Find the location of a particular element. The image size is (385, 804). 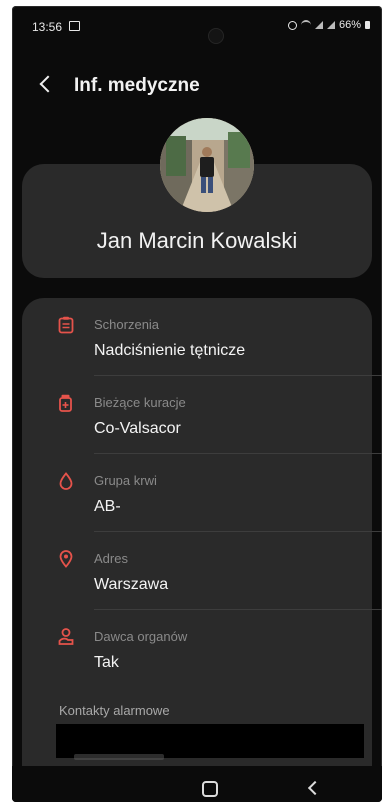

emergency-contact-peek is located at coordinates (119, 757).